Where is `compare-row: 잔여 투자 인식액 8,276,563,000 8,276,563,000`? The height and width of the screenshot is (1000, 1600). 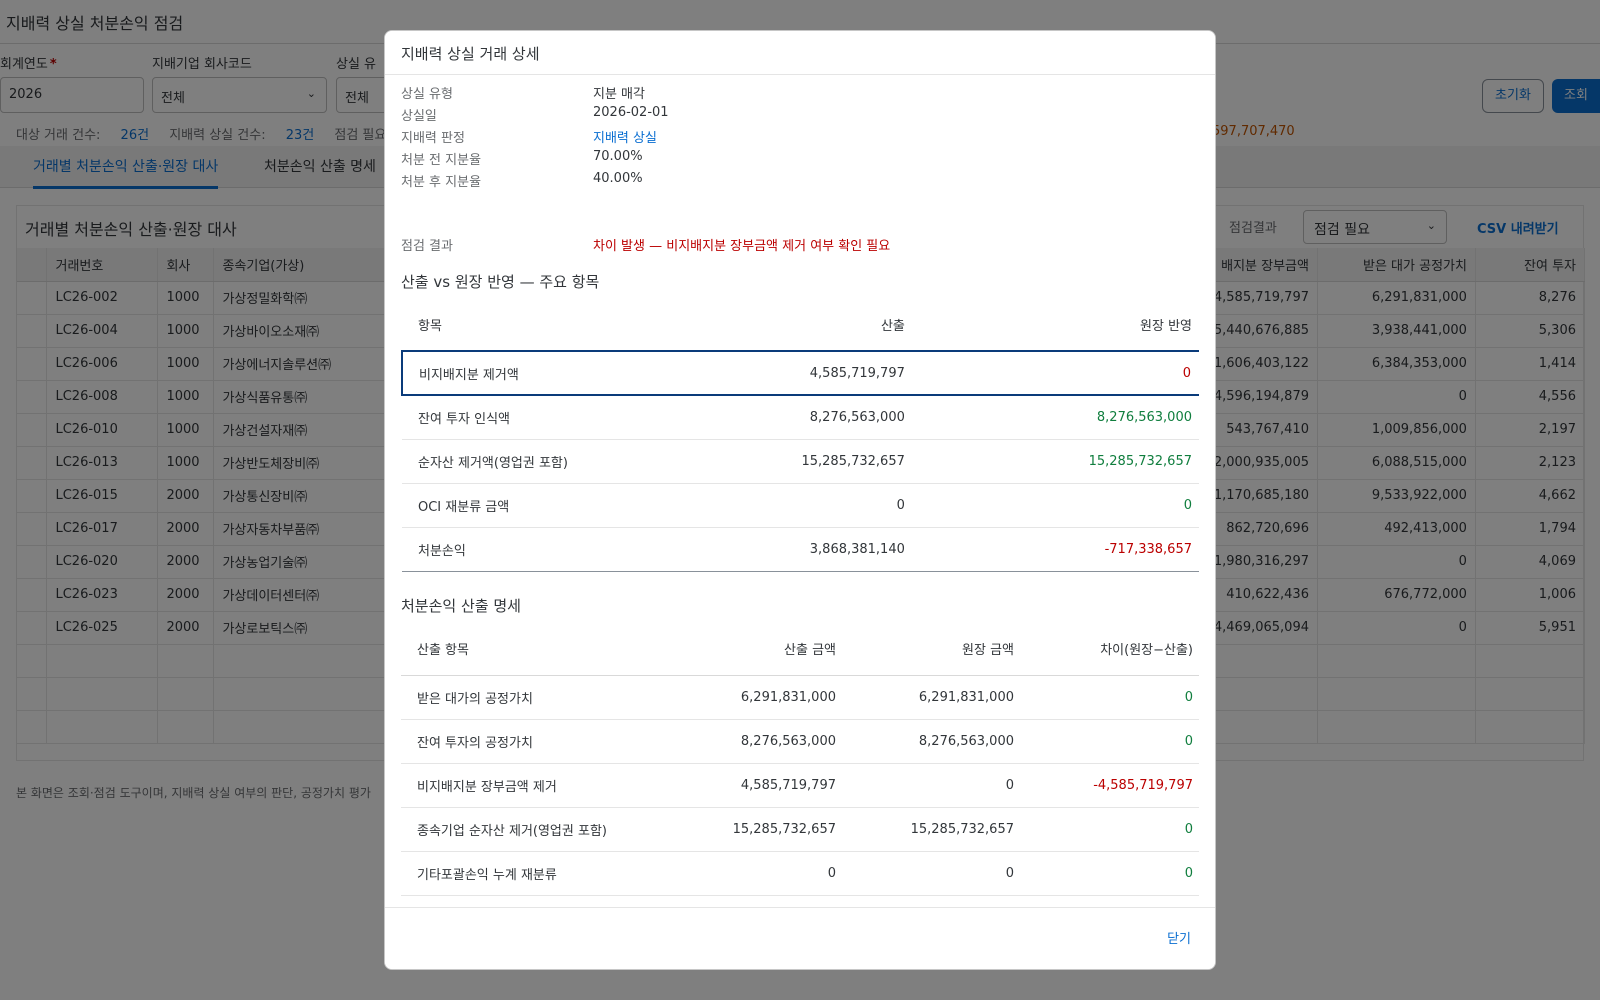
compare-row: 잔여 투자 인식액 8,276,563,000 8,276,563,000 is located at coordinates (800, 417).